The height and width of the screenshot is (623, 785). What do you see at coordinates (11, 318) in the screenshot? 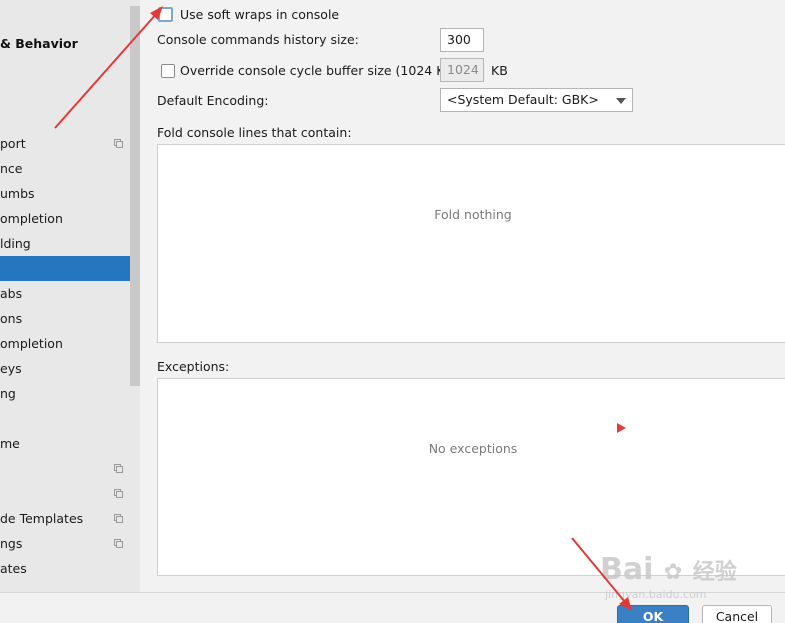
I see `sidebar-item-label: ons` at bounding box center [11, 318].